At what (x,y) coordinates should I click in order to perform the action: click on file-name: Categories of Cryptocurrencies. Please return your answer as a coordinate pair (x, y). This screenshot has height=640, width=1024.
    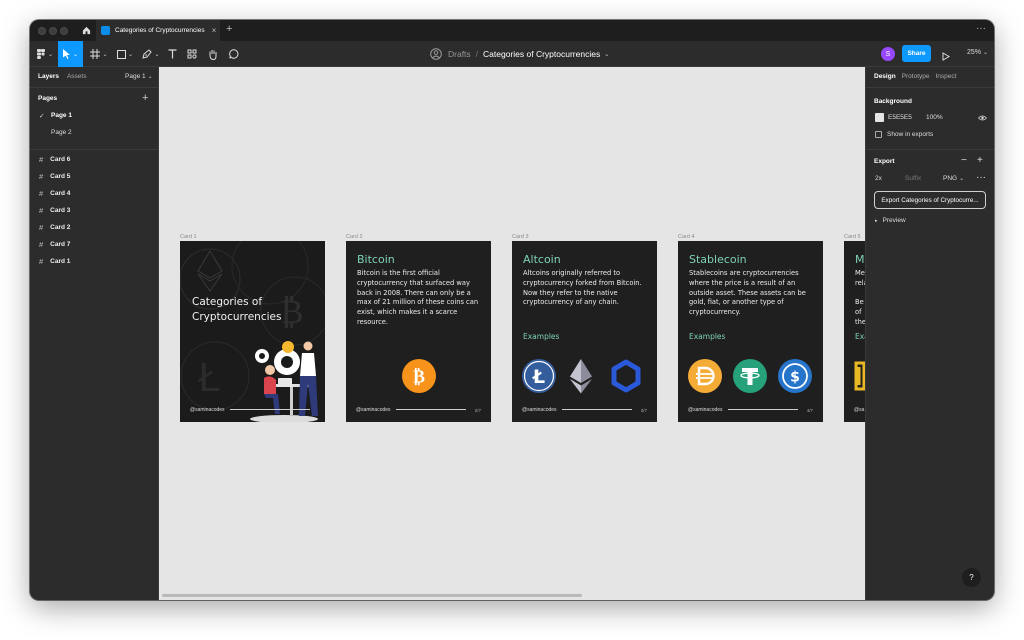
    Looking at the image, I should click on (541, 54).